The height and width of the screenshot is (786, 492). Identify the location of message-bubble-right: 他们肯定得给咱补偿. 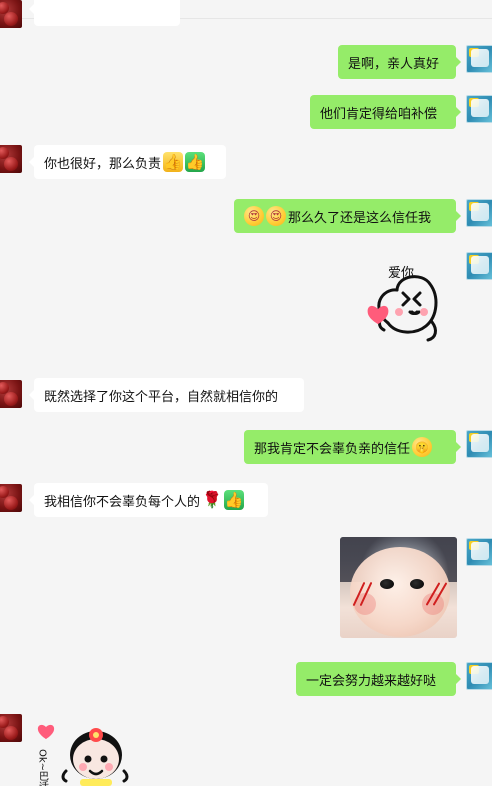
(385, 112).